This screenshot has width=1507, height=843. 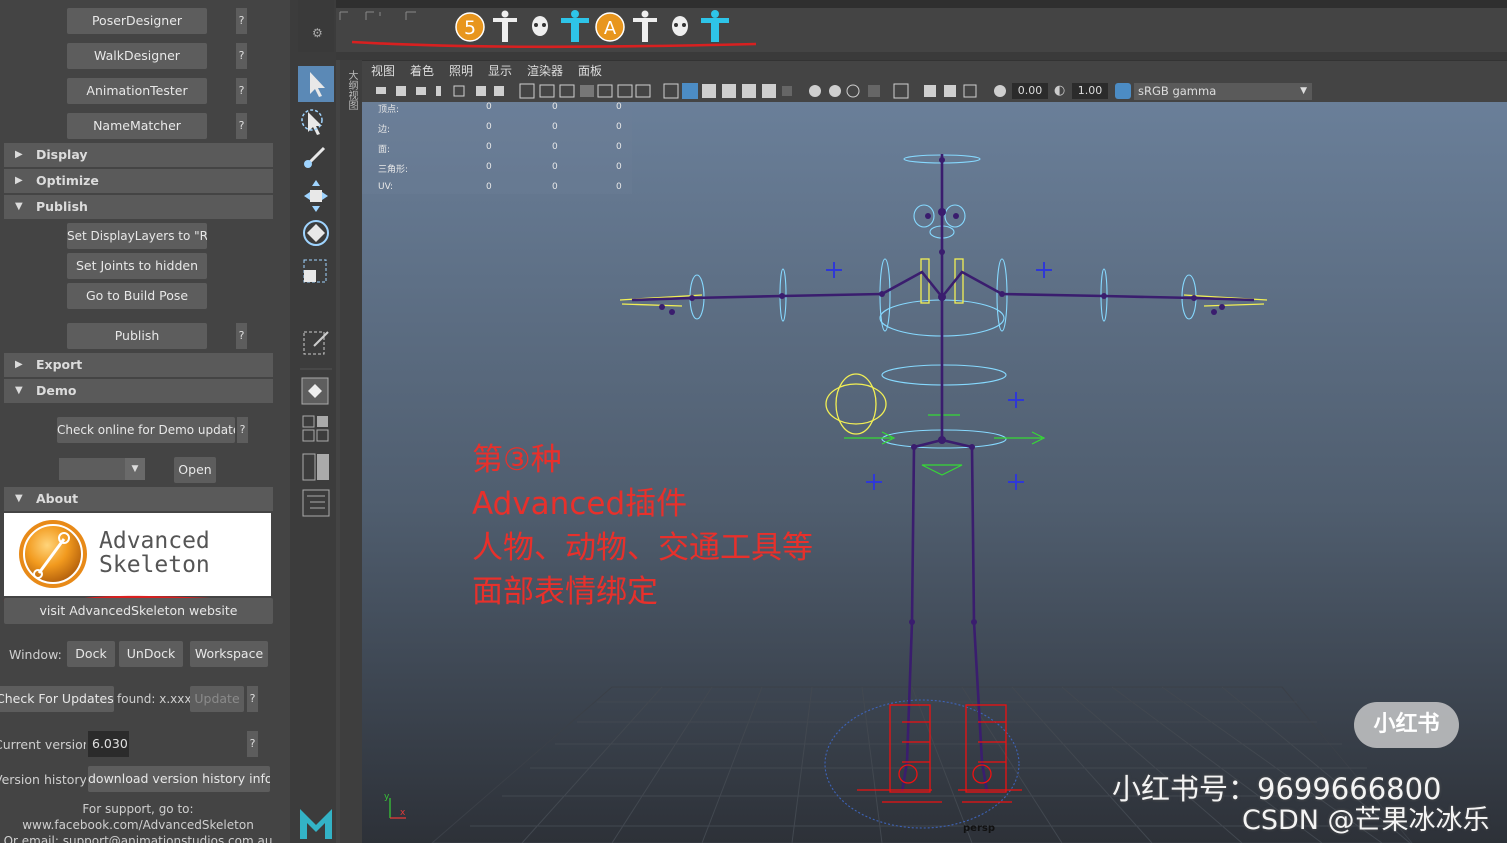 What do you see at coordinates (461, 70) in the screenshot?
I see `menu-lighting: 照明` at bounding box center [461, 70].